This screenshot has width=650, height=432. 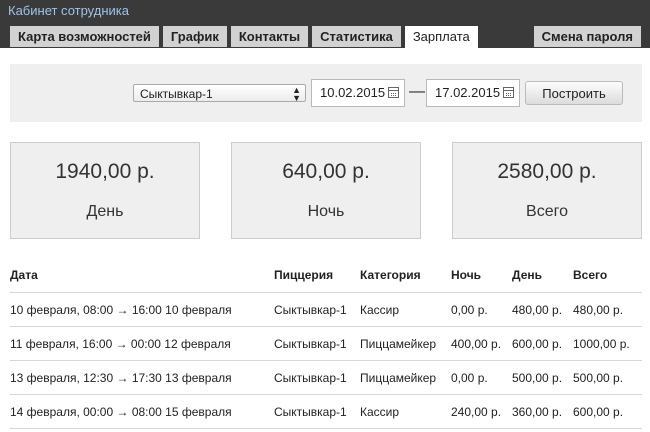 I want to click on cell-total: 600,00 р., so click(x=598, y=412).